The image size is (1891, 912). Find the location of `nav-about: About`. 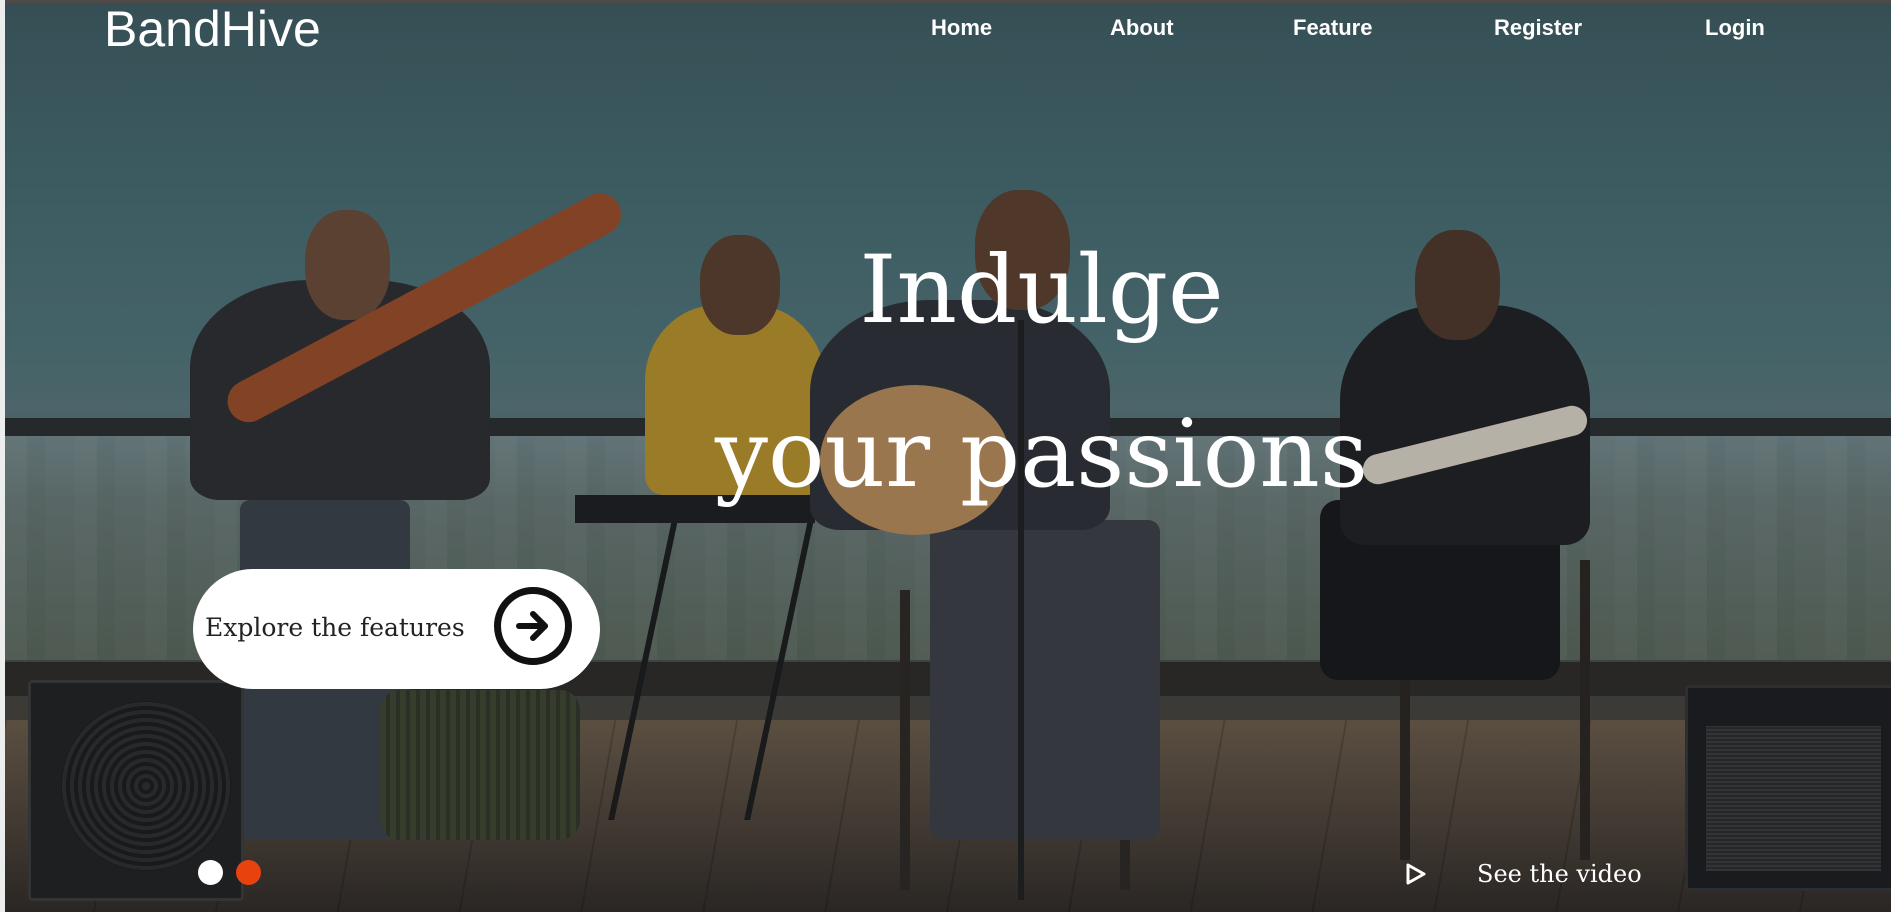

nav-about: About is located at coordinates (1142, 28).